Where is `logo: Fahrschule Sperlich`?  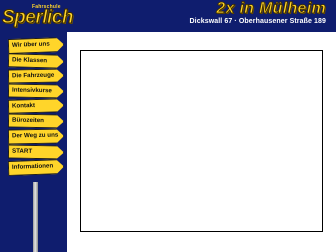
logo: Fahrschule Sperlich is located at coordinates (38, 16).